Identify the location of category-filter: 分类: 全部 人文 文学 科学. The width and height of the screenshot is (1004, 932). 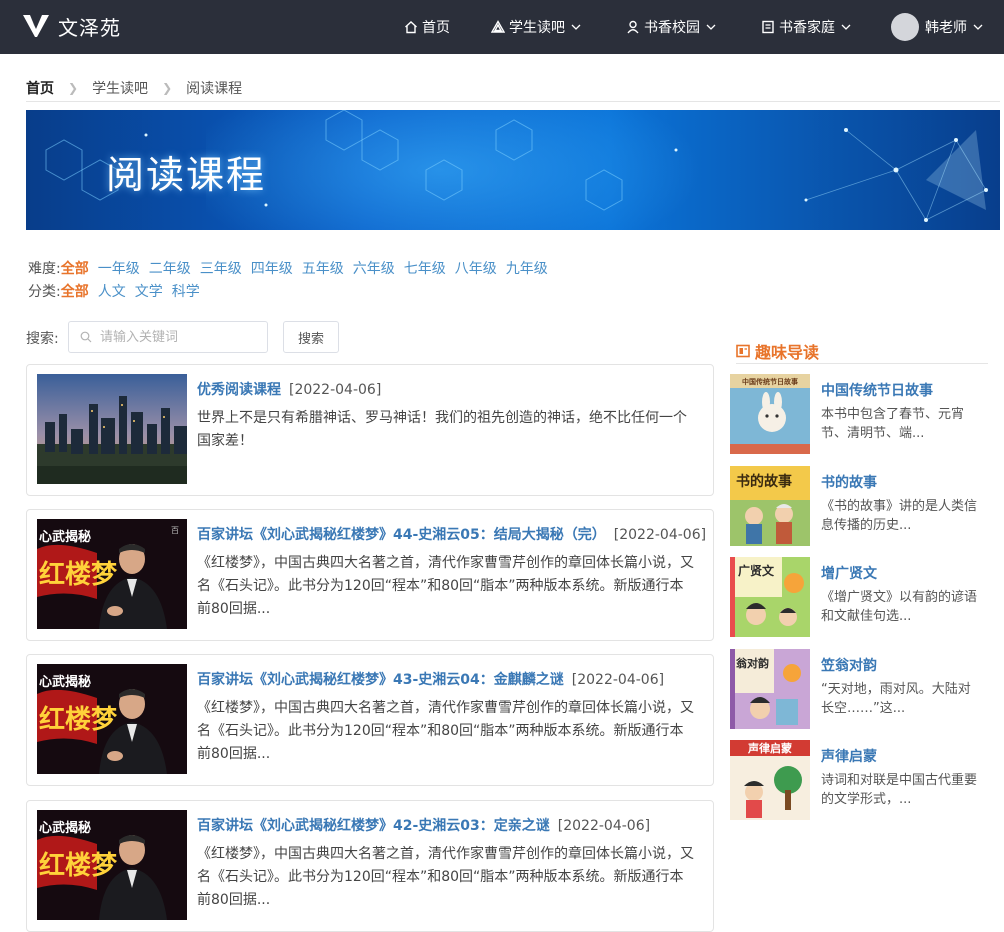
(118, 291).